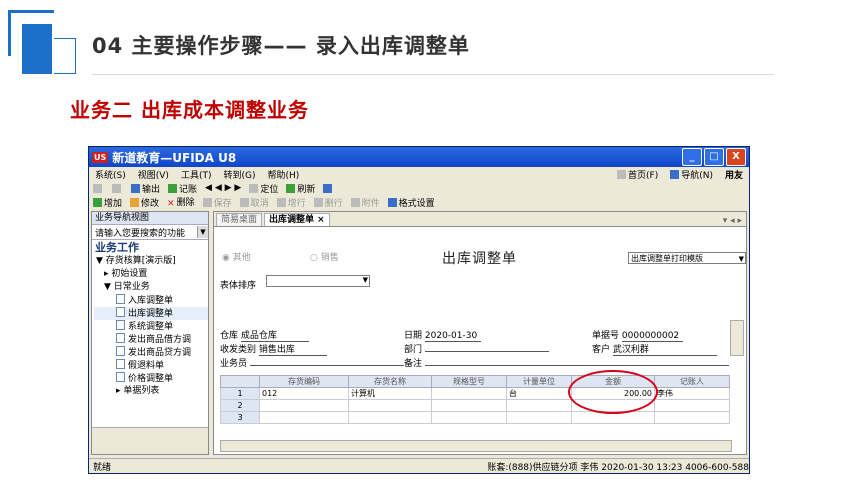 The image size is (860, 484). What do you see at coordinates (37, 49) in the screenshot?
I see `slide-corner-block` at bounding box center [37, 49].